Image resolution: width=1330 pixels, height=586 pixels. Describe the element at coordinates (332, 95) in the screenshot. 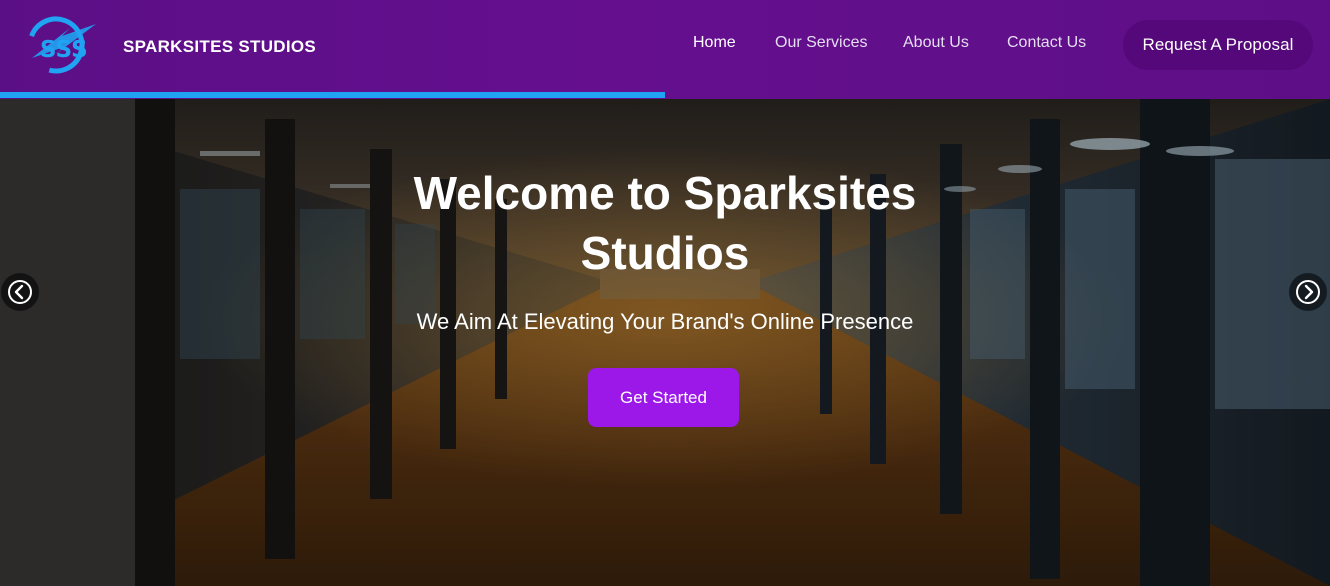

I see `scroll-progress-fill` at that location.